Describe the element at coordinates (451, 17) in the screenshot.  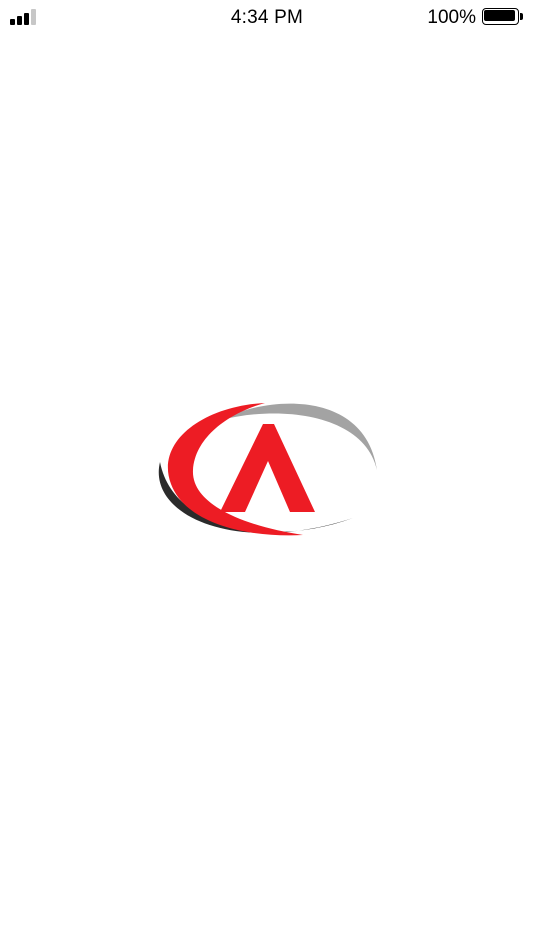
I see `battery-percentage: 100%` at that location.